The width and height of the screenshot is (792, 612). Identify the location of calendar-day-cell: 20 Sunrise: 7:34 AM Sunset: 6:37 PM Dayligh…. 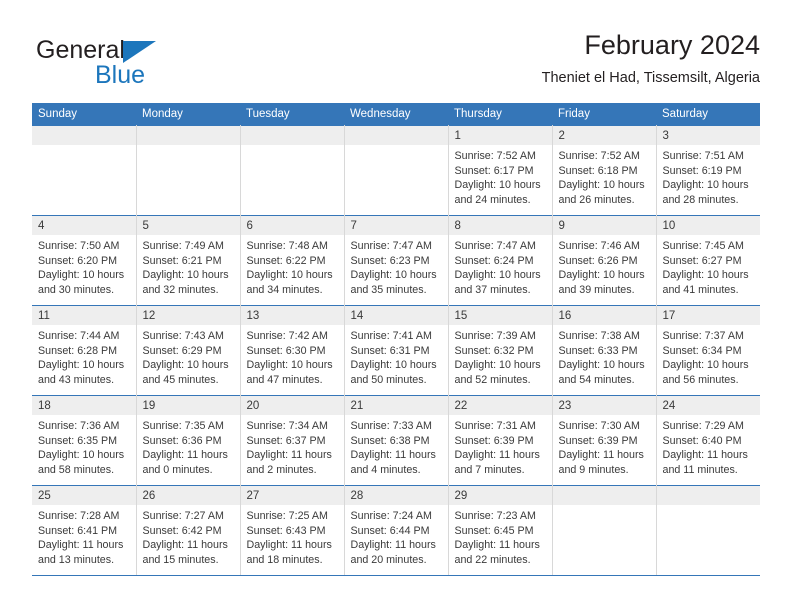
(292, 440).